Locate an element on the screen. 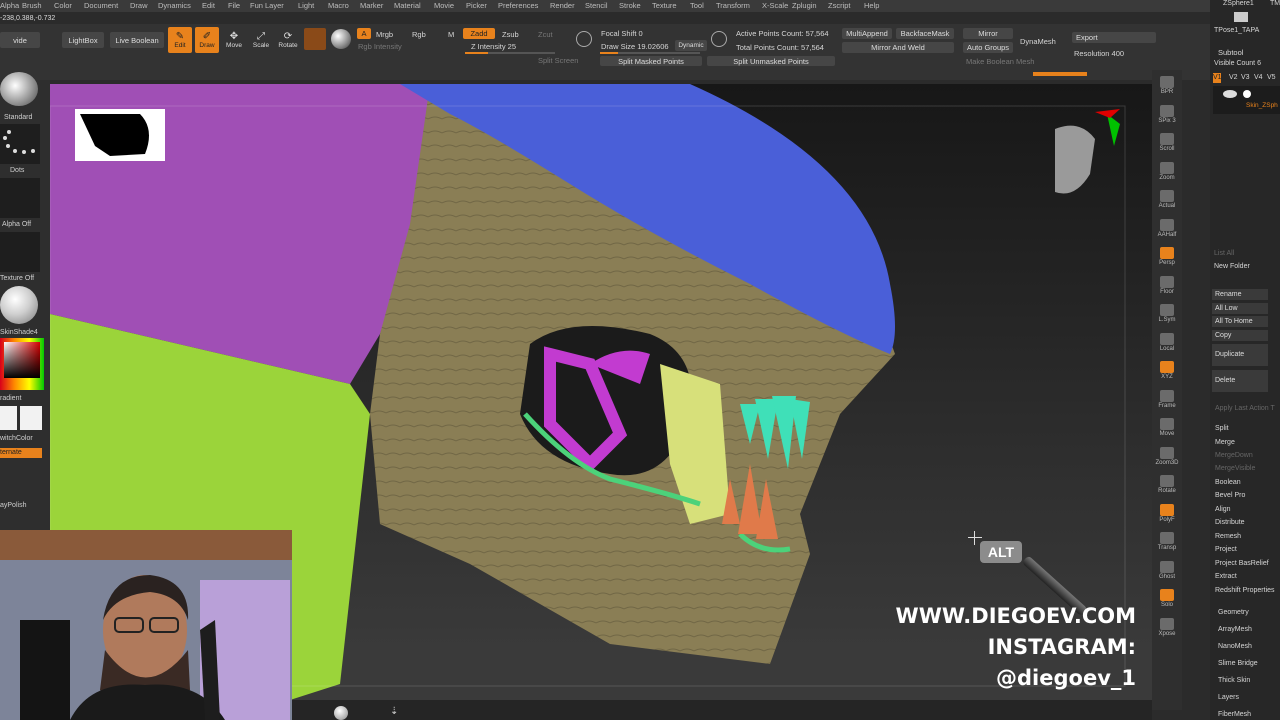 This screenshot has width=1280, height=720. menu-item-brush: Brush is located at coordinates (32, 5).